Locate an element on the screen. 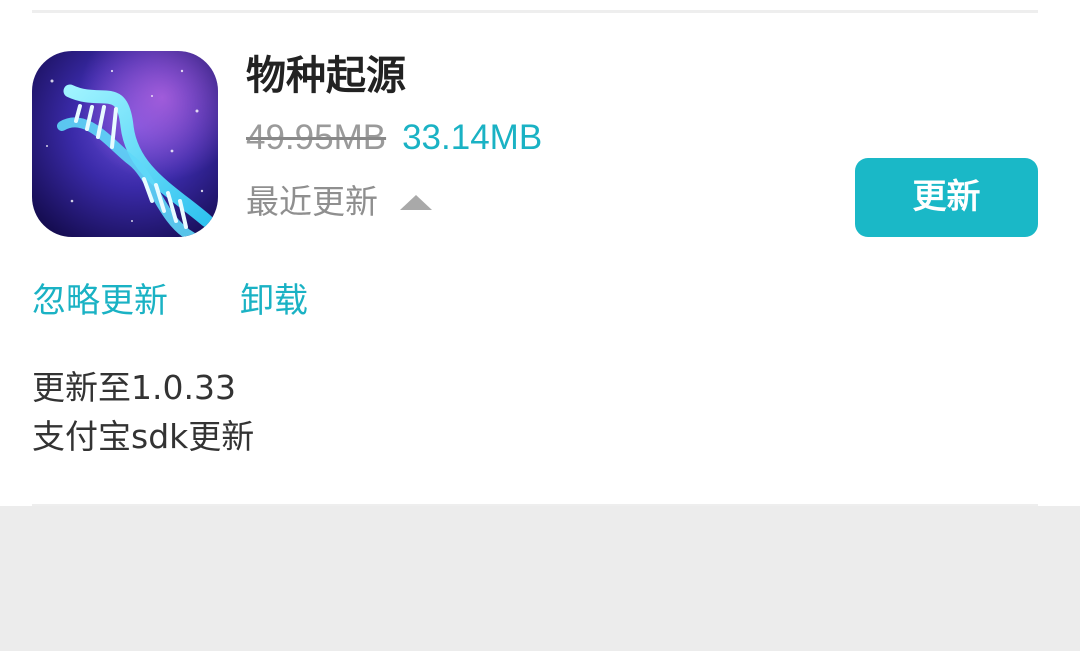 The width and height of the screenshot is (1080, 651). update-button: 更新 is located at coordinates (946, 197).